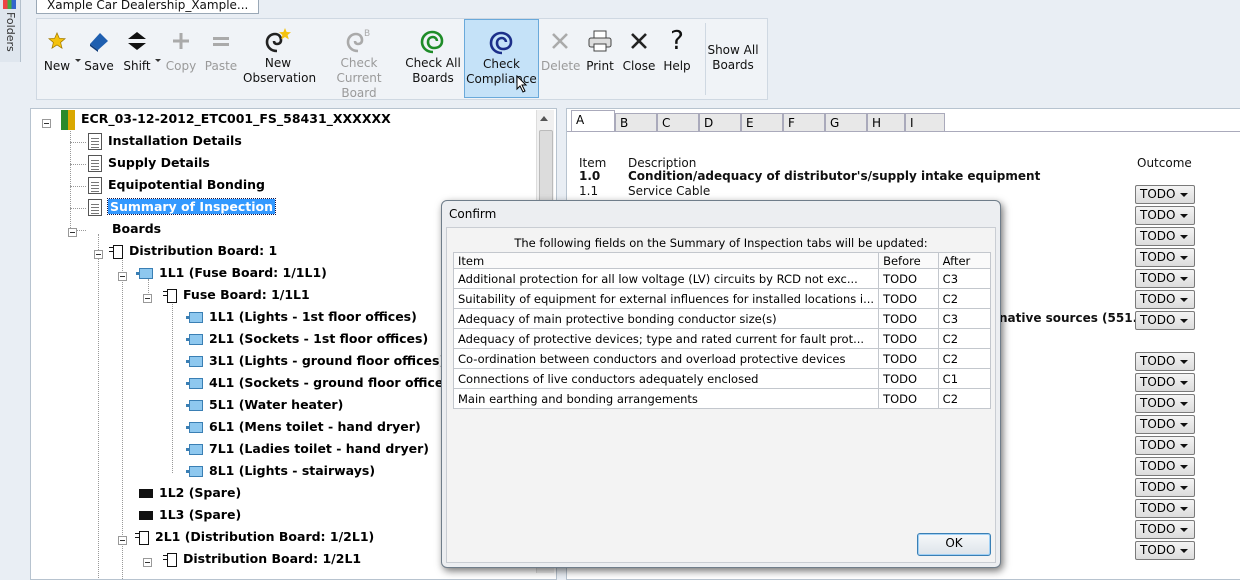  I want to click on copy-button: Copy, so click(181, 58).